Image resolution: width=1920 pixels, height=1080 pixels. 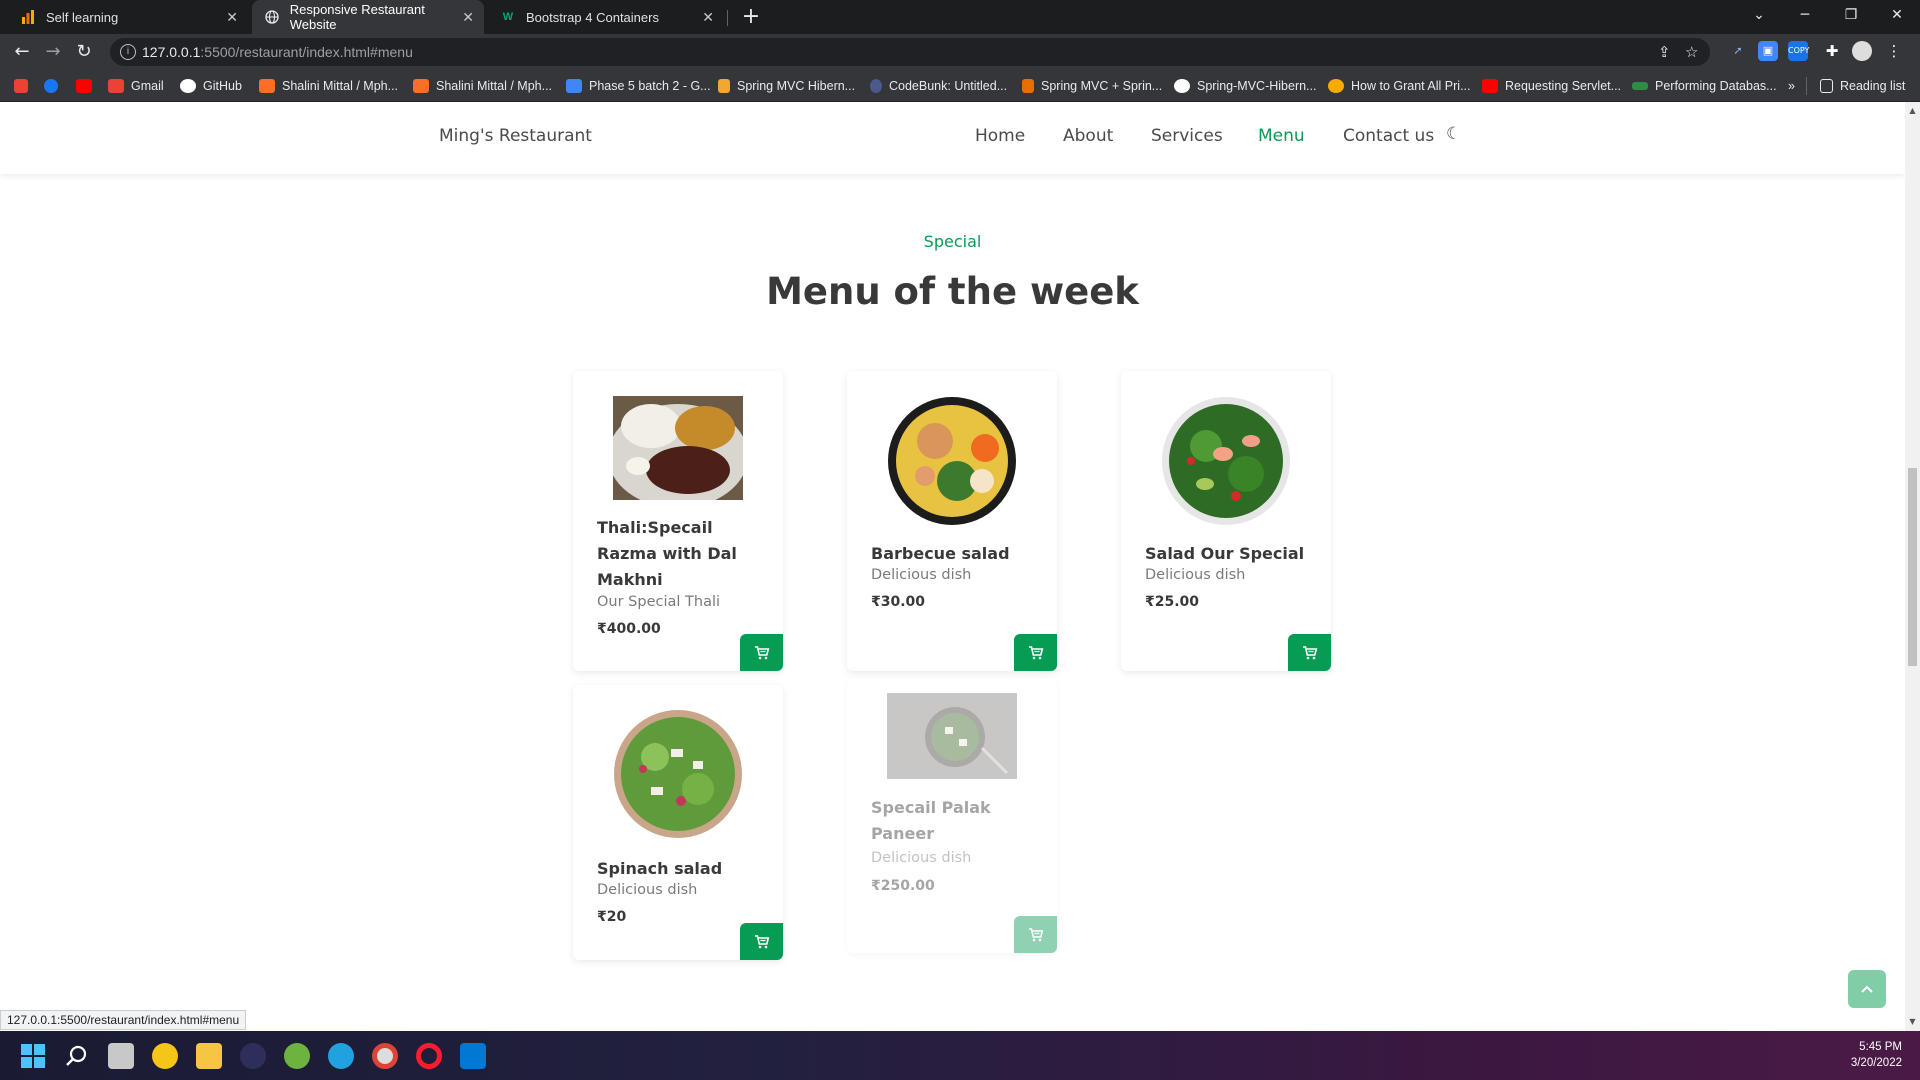 What do you see at coordinates (1738, 51) in the screenshot?
I see `extension-cursor-icon: ➚` at bounding box center [1738, 51].